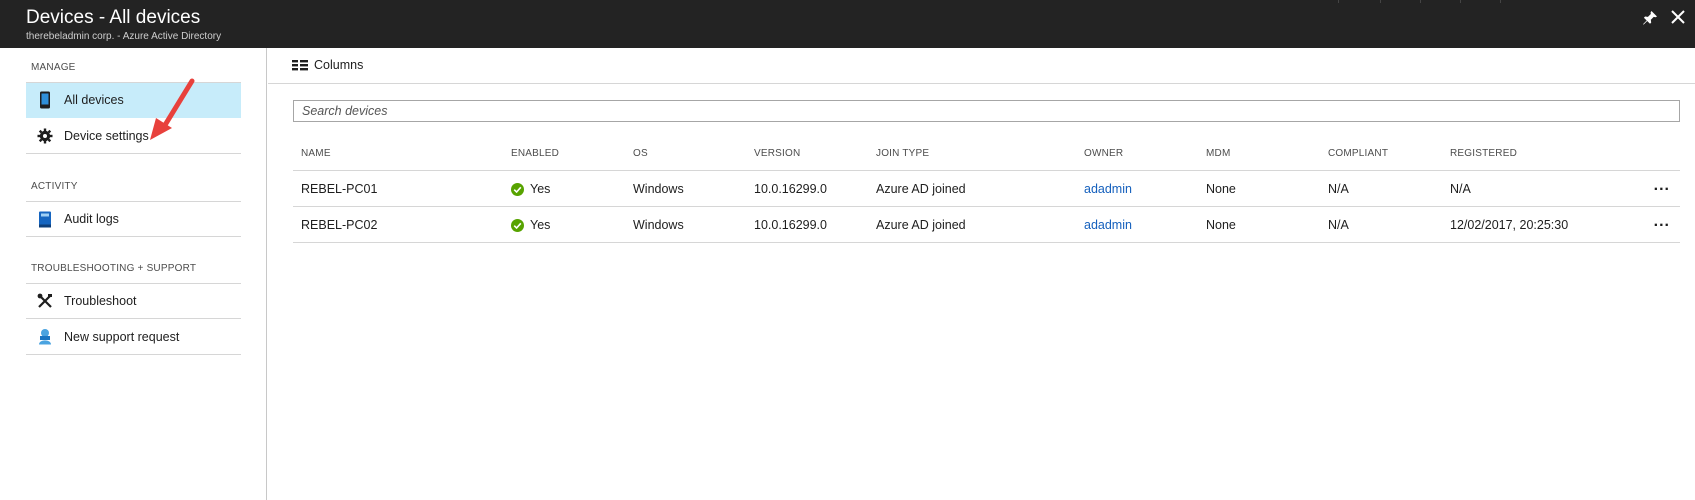  What do you see at coordinates (122, 336) in the screenshot?
I see `nav-item-label: New support request` at bounding box center [122, 336].